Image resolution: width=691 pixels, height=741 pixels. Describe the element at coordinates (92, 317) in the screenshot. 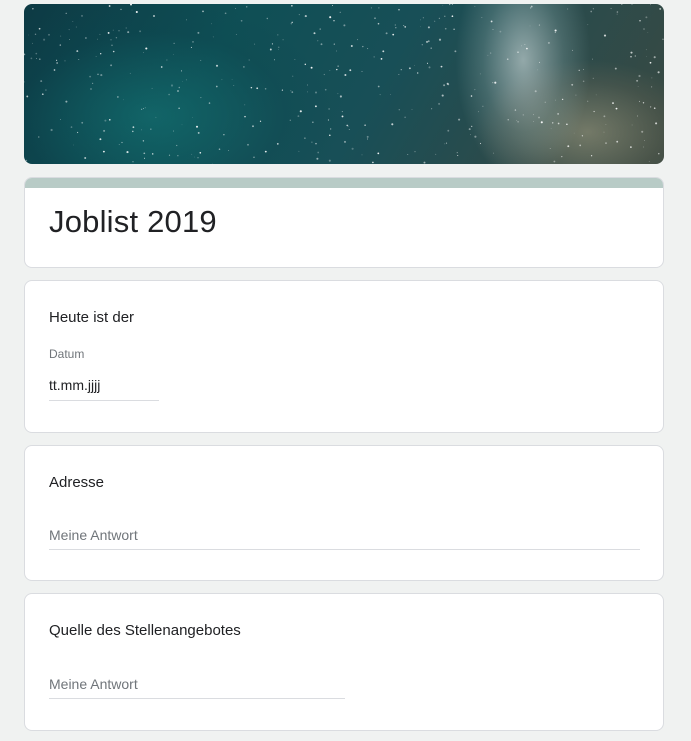

I see `question-title: Heute ist der` at that location.